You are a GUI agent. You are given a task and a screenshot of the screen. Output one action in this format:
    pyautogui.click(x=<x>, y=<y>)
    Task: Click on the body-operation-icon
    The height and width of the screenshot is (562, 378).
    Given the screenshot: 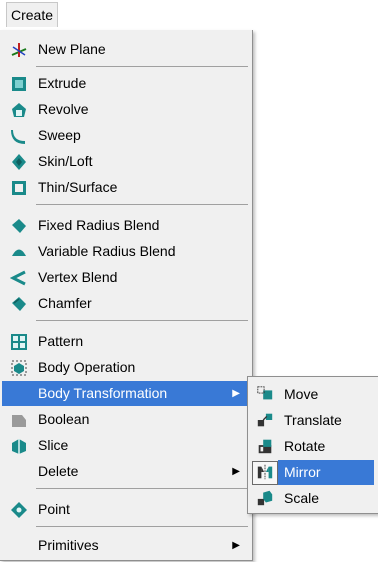 What is the action you would take?
    pyautogui.click(x=19, y=368)
    